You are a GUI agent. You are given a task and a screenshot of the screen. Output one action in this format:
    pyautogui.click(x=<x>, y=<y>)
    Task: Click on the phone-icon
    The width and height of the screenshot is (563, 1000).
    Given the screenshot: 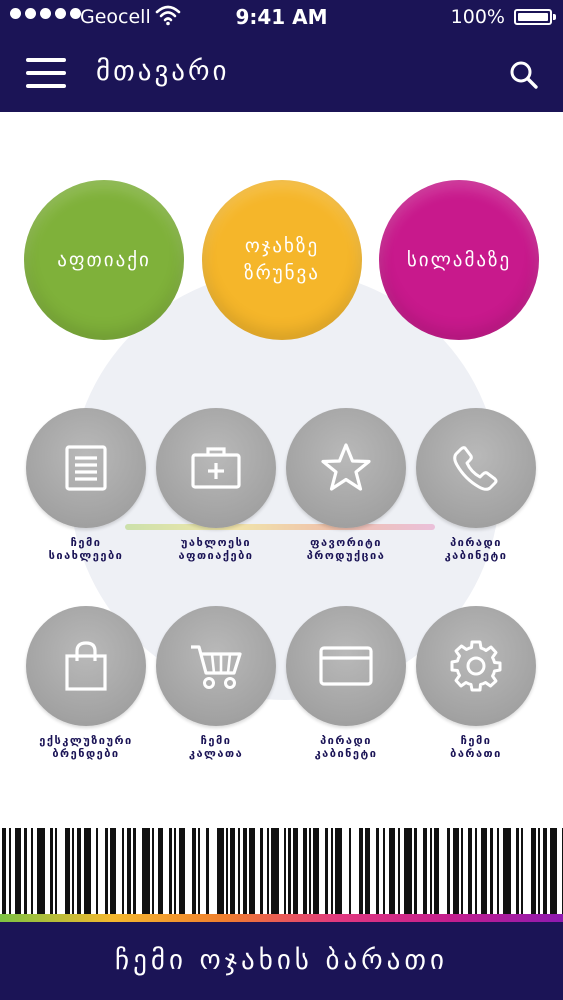 What is the action you would take?
    pyautogui.click(x=475, y=468)
    